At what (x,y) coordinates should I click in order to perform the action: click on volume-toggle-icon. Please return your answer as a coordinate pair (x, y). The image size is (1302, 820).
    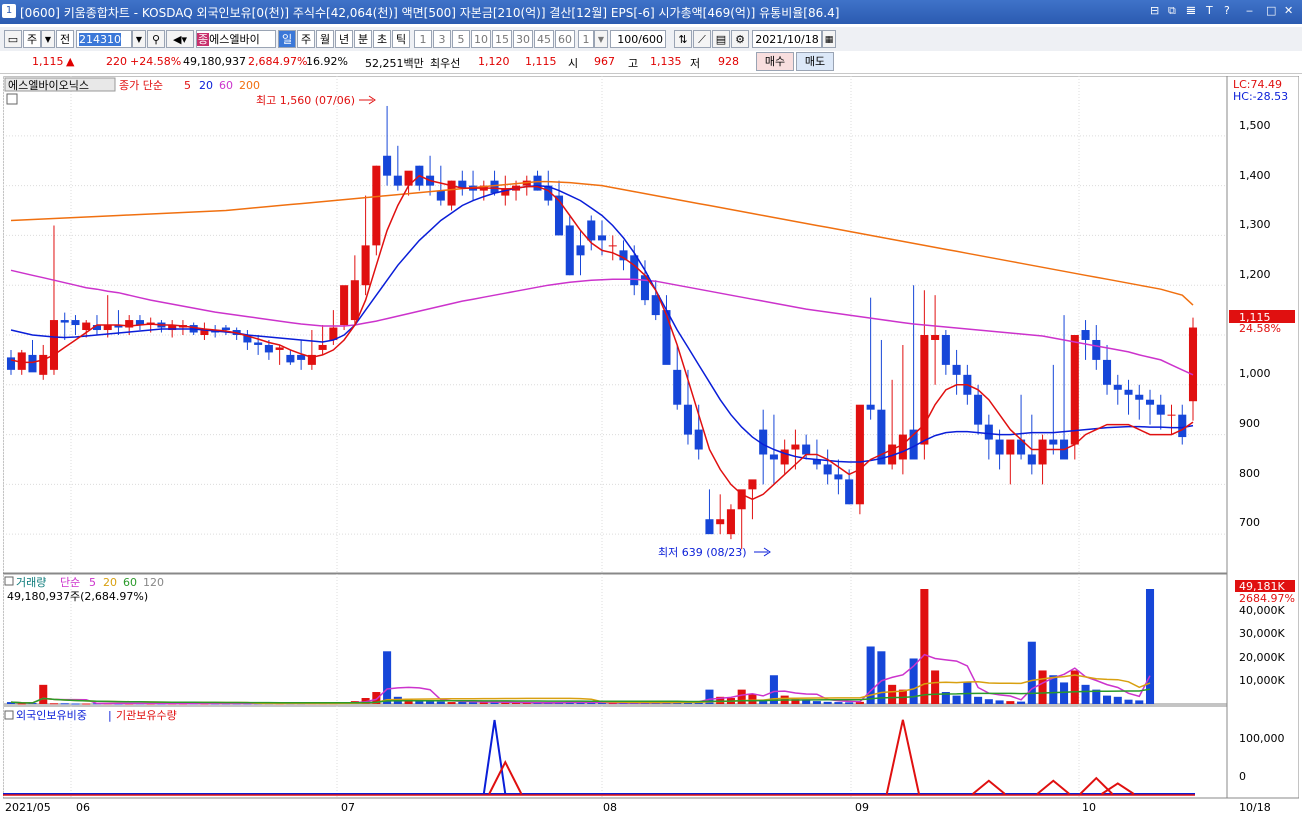
    Looking at the image, I should click on (9, 581).